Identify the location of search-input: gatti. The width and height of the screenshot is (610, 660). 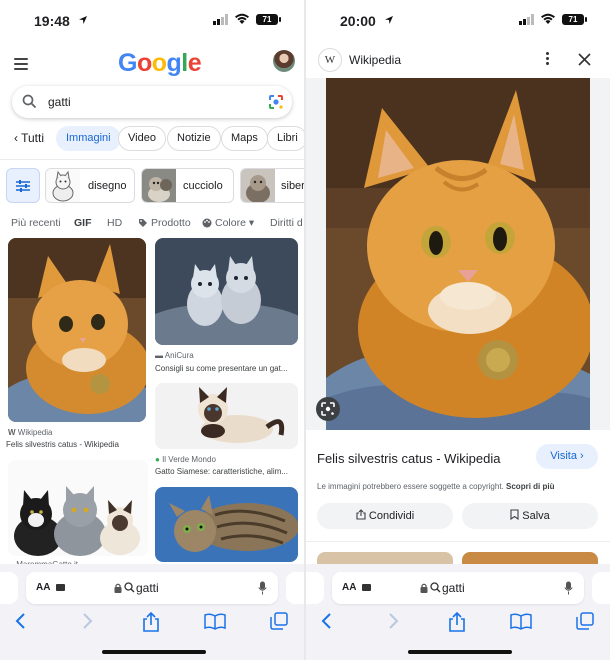
(152, 102).